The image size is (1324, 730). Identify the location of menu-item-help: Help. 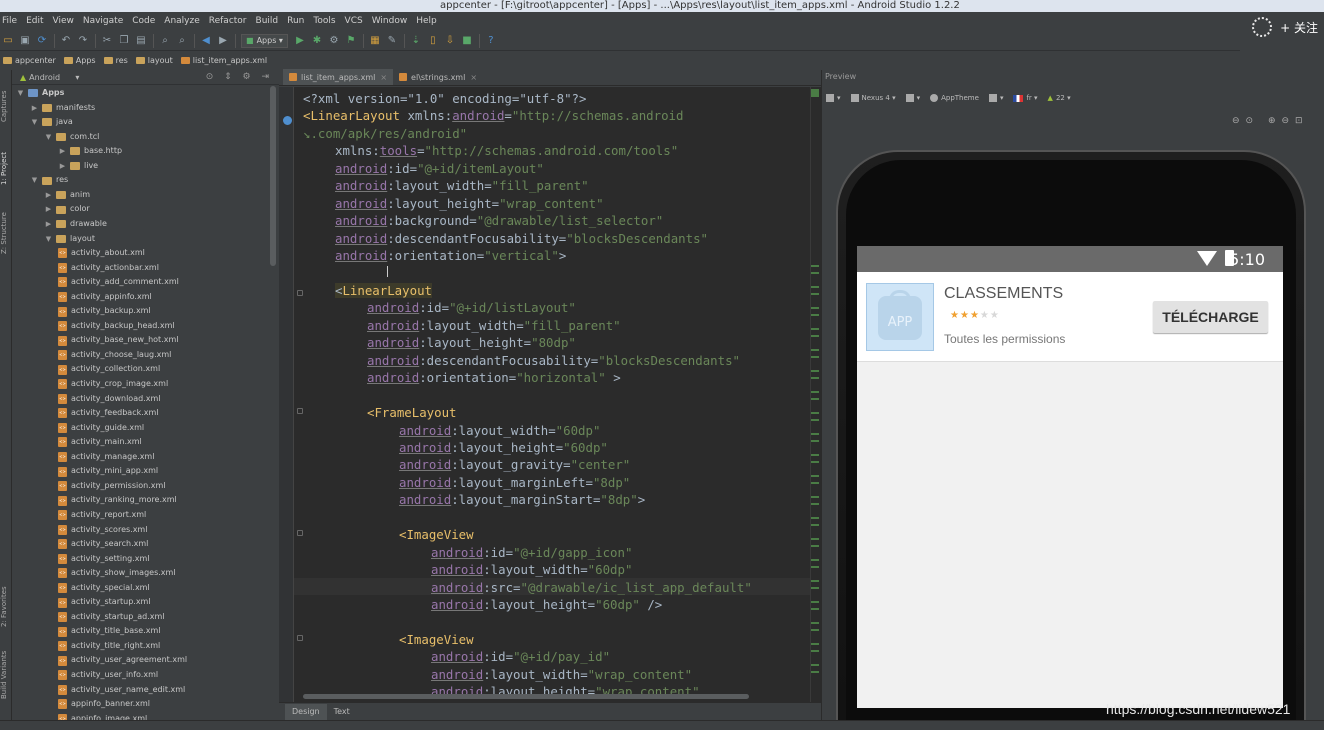
(426, 21).